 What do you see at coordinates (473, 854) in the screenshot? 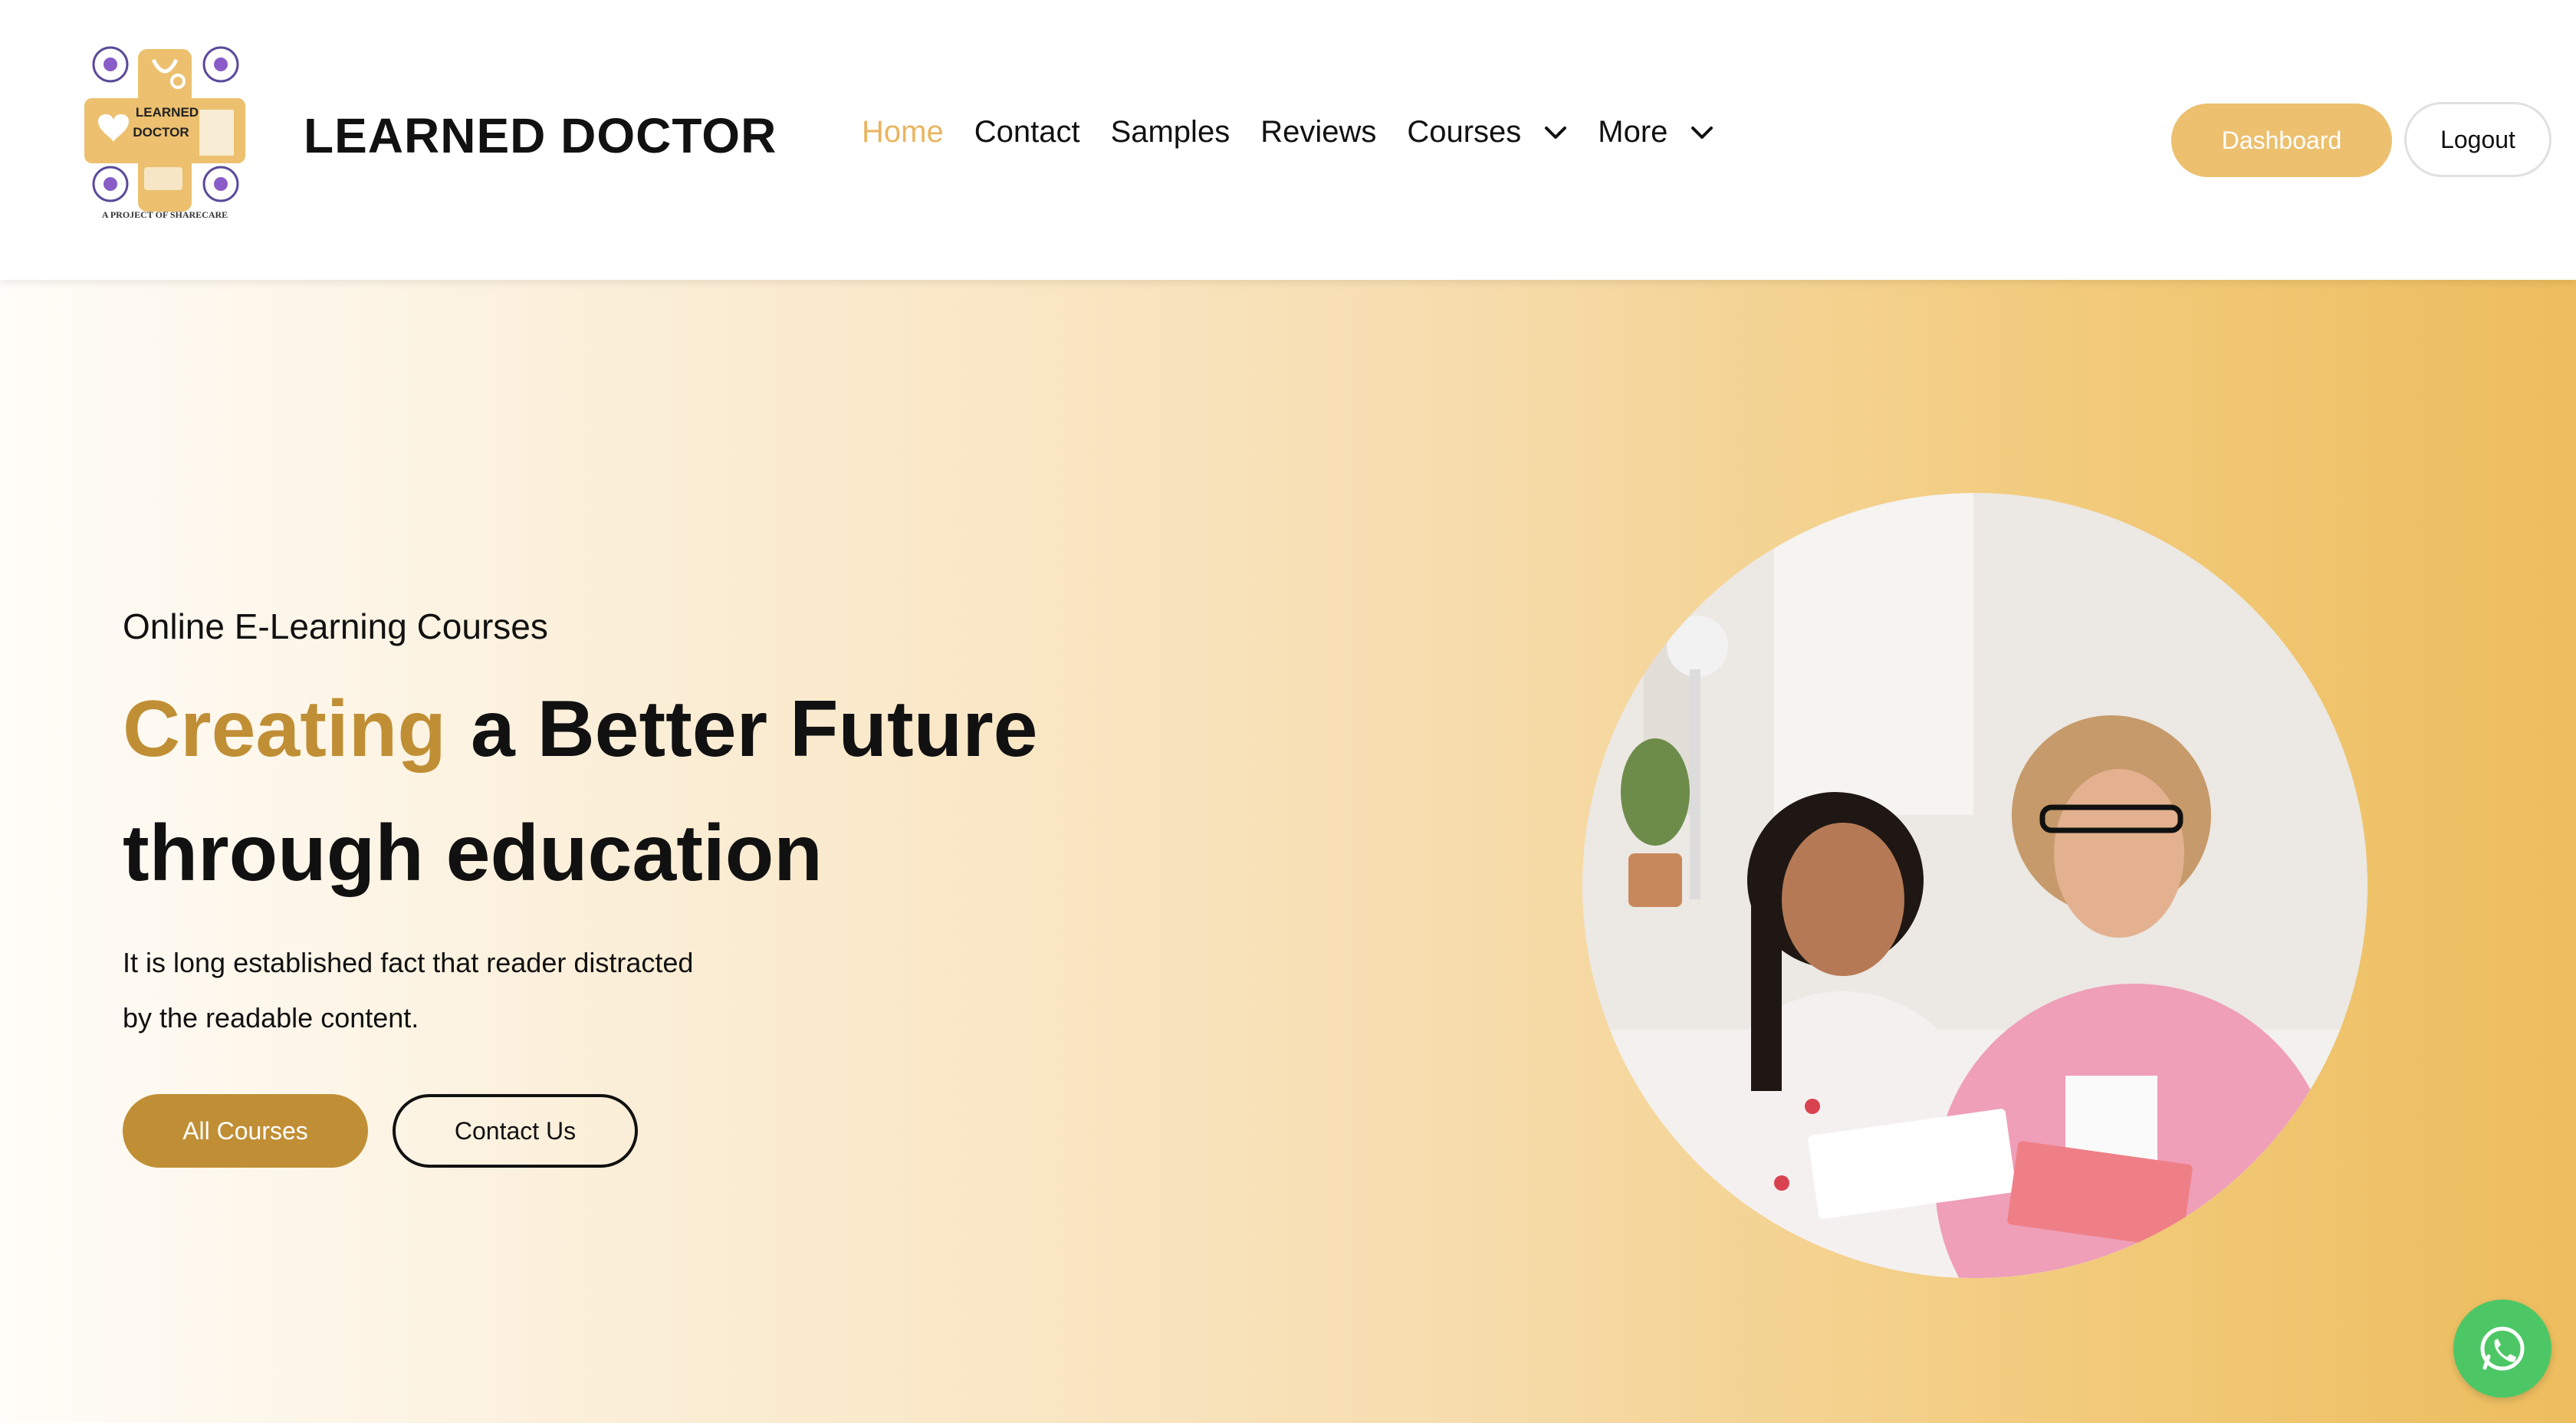
I see `headline-line2: through education` at bounding box center [473, 854].